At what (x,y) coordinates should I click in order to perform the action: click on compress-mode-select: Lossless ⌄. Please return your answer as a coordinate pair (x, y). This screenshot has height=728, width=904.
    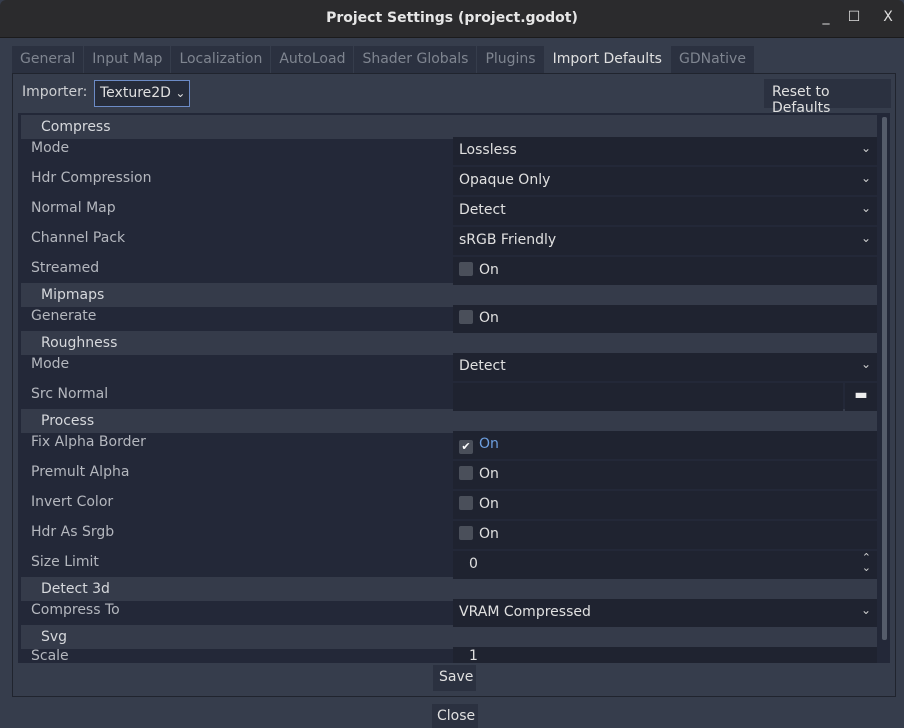
    Looking at the image, I should click on (665, 151).